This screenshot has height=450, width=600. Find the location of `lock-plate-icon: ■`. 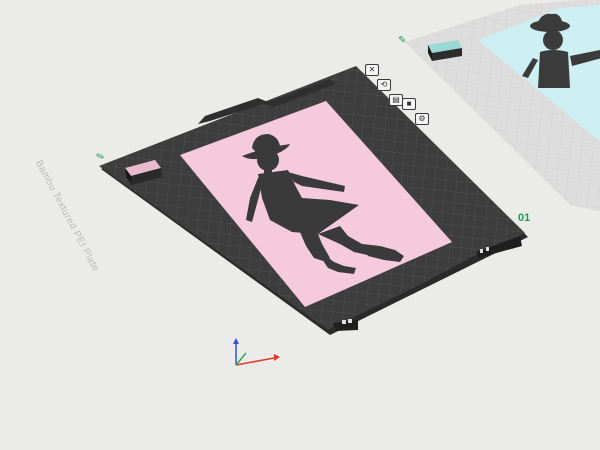

lock-plate-icon: ■ is located at coordinates (409, 104).